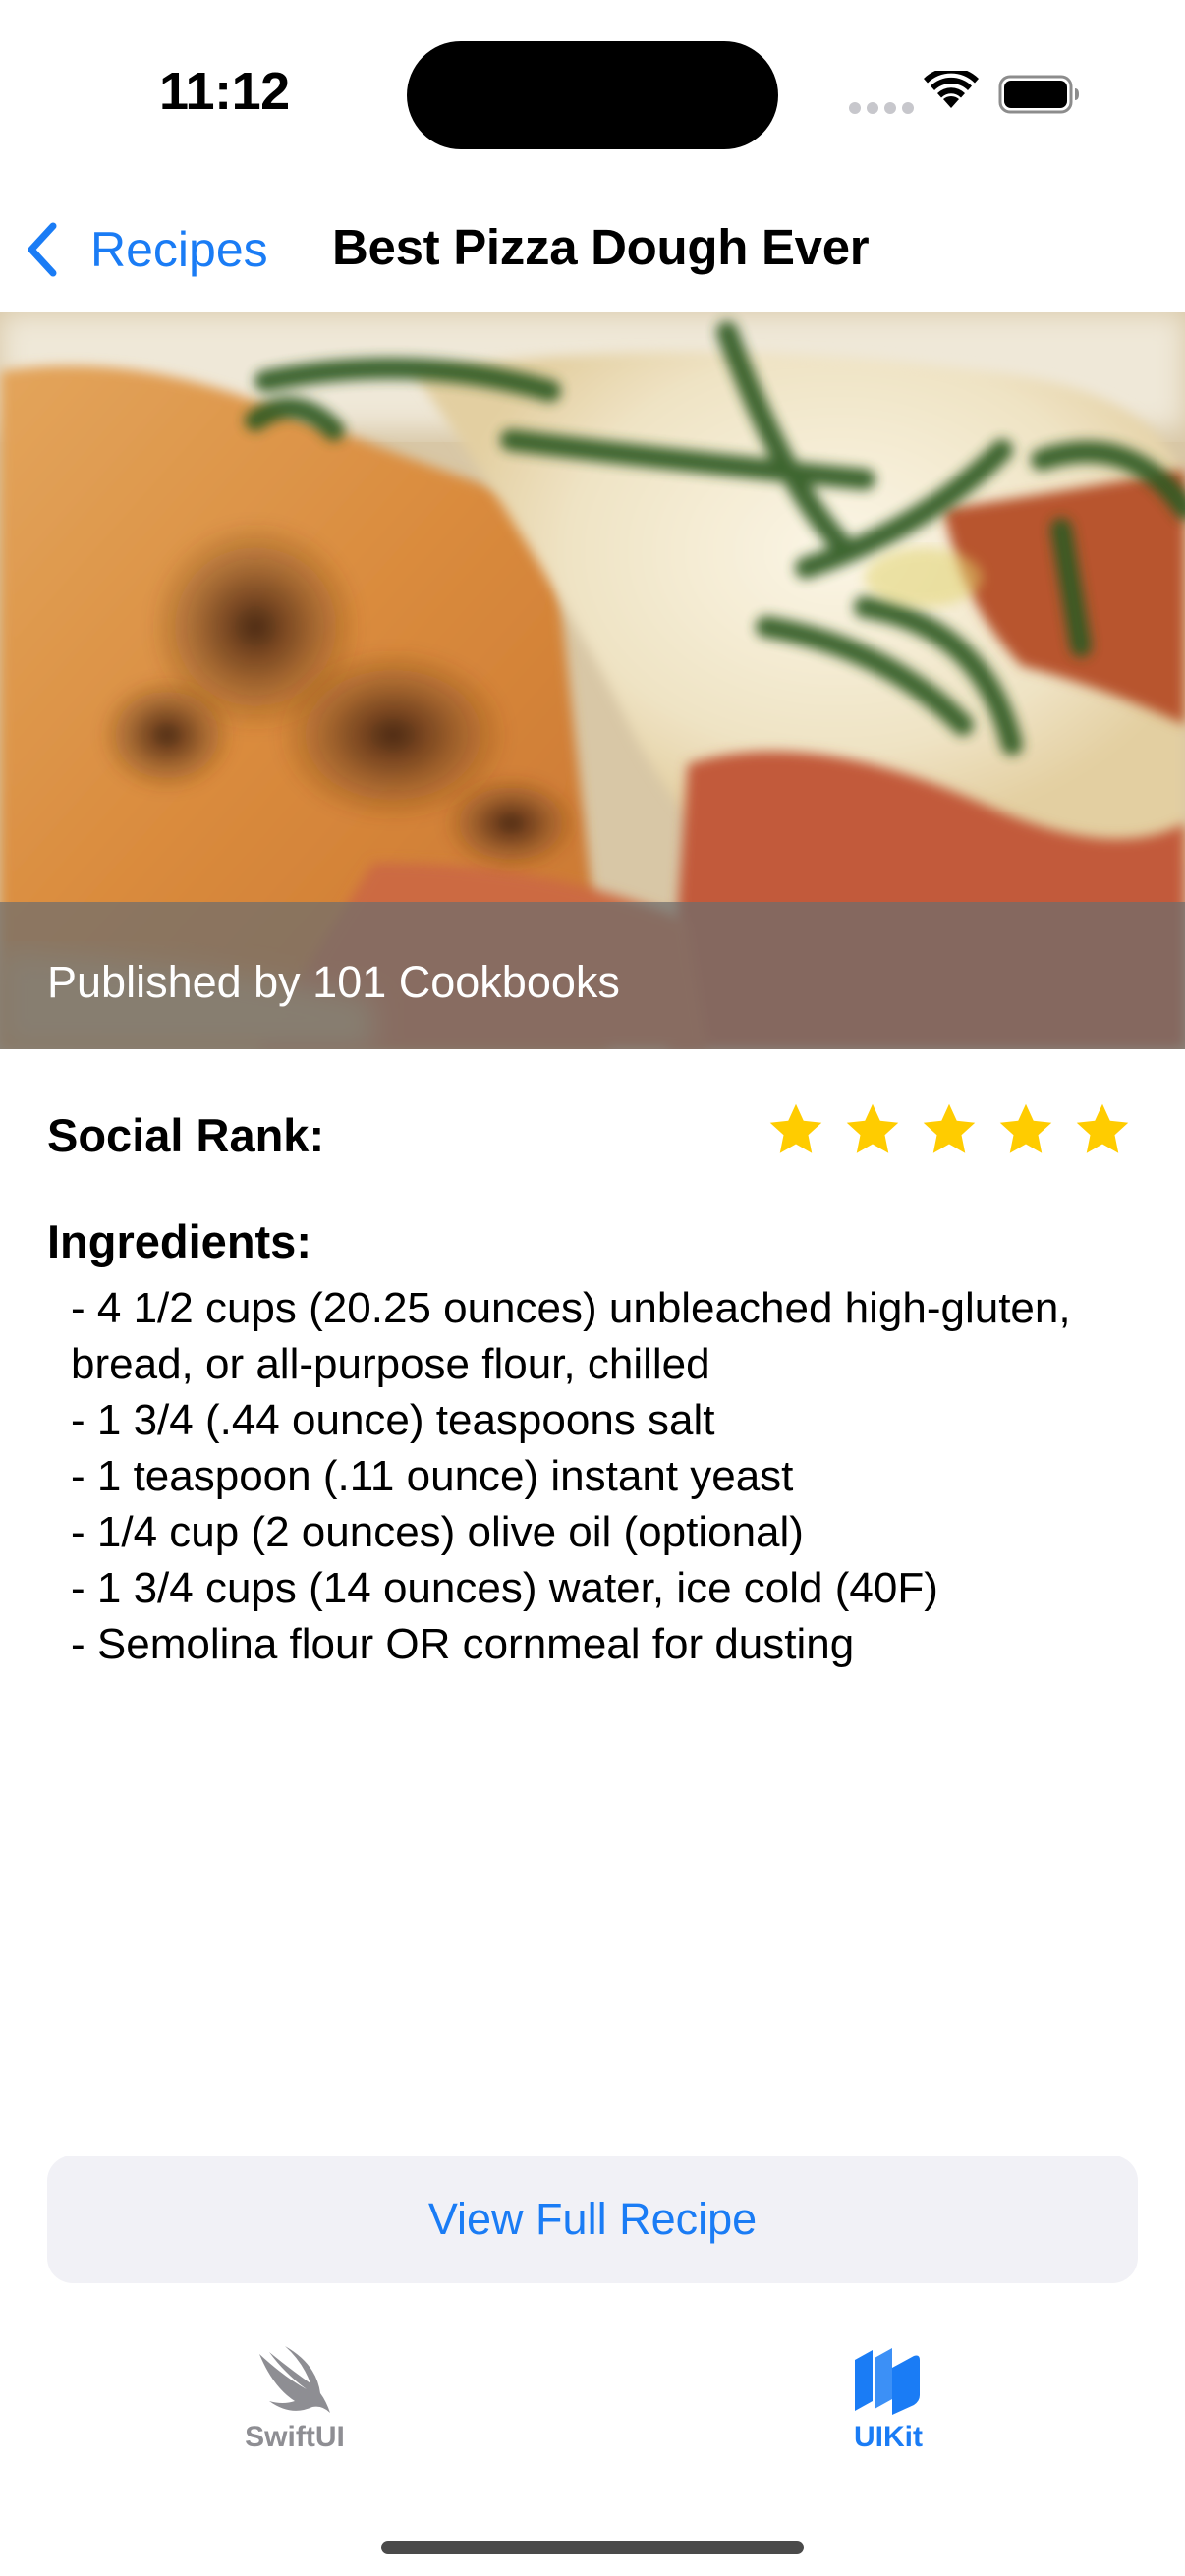 This screenshot has height=2576, width=1185. Describe the element at coordinates (592, 2547) in the screenshot. I see `home-indicator` at that location.